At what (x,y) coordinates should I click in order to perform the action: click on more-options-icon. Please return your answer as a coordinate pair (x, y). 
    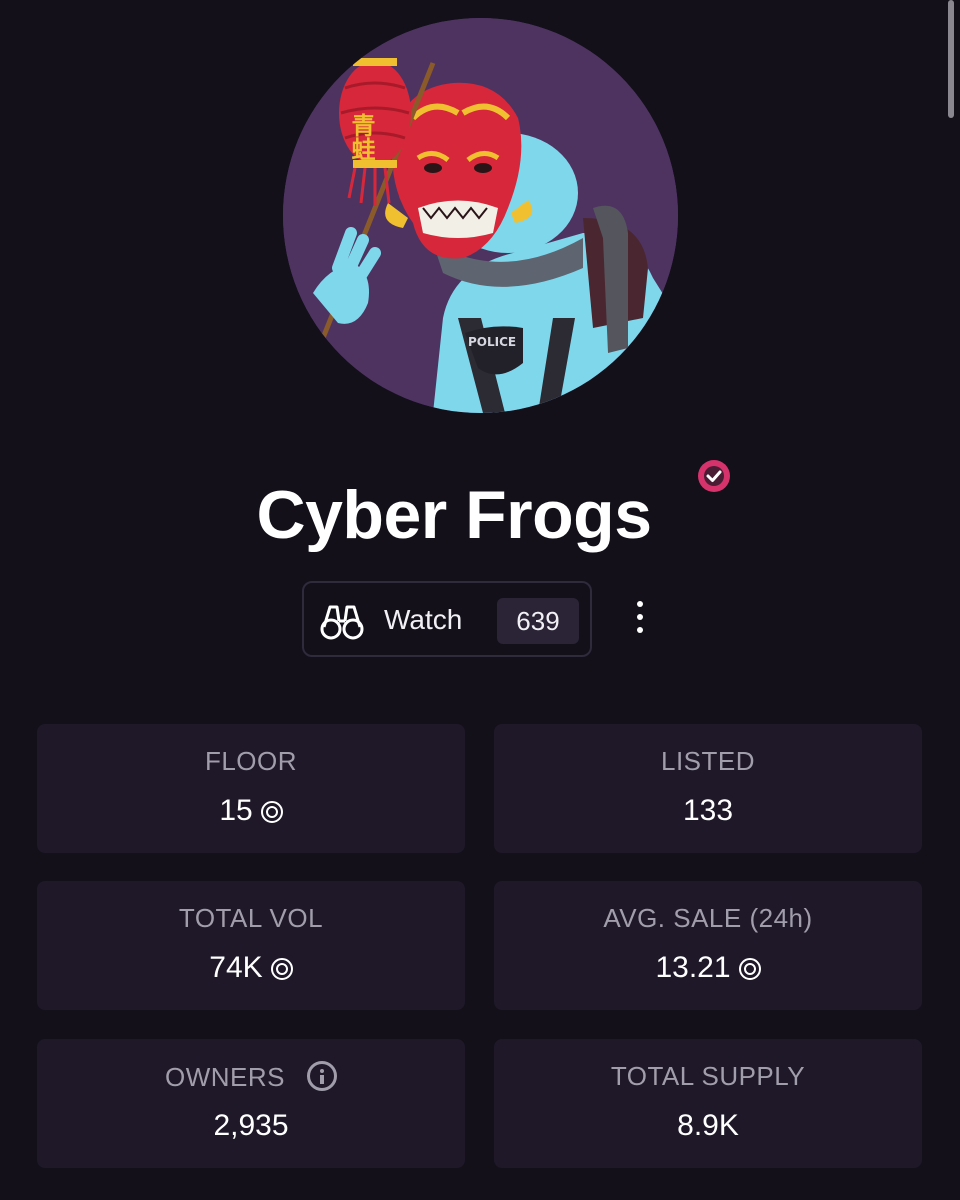
    Looking at the image, I should click on (640, 617).